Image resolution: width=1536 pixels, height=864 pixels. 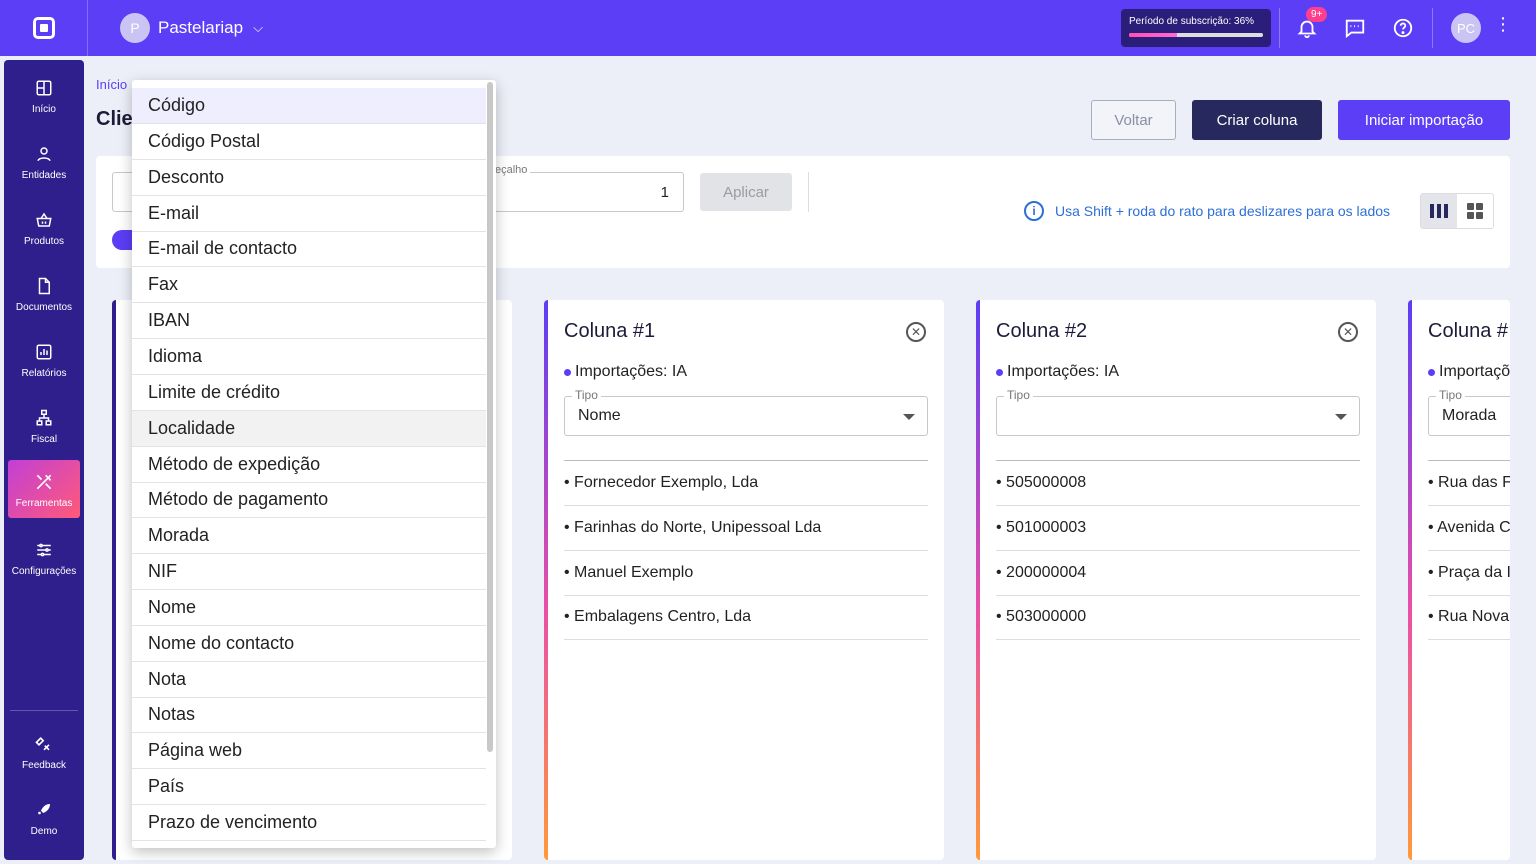 What do you see at coordinates (309, 178) in the screenshot?
I see `dropdown-option: Desconto` at bounding box center [309, 178].